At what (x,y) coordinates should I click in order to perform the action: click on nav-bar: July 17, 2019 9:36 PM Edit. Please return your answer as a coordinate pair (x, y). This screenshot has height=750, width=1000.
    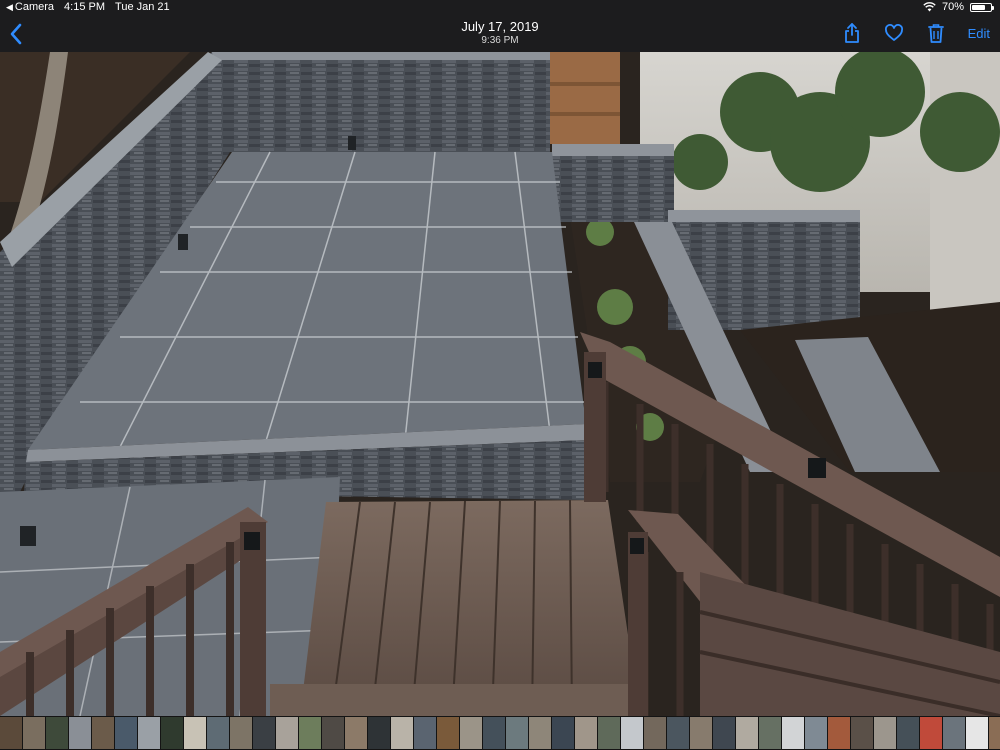
    Looking at the image, I should click on (500, 34).